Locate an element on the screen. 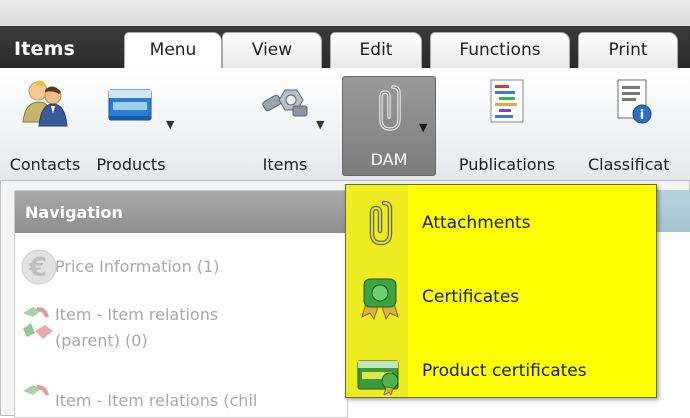 This screenshot has width=690, height=418. menu-item-label: Product certificates is located at coordinates (504, 371).